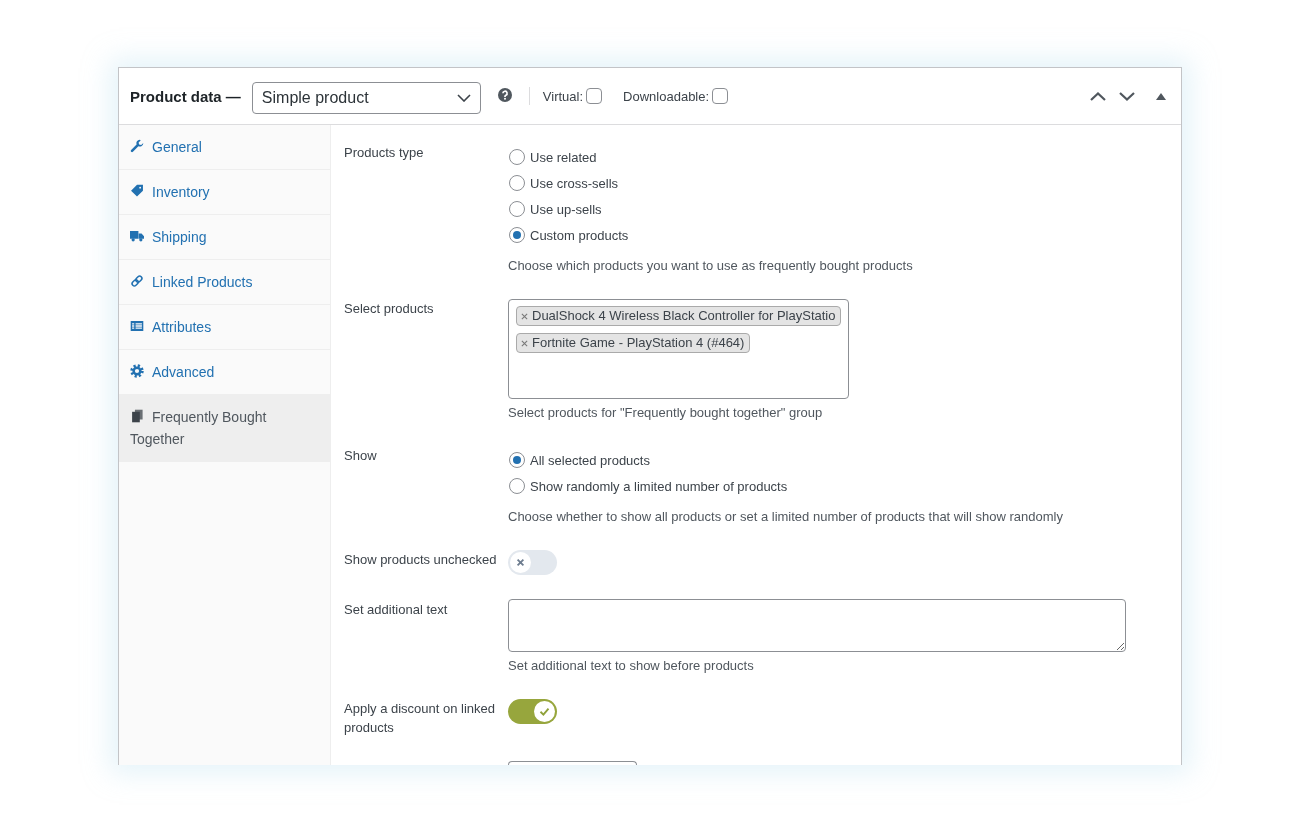  I want to click on tag-icon, so click(137, 191).